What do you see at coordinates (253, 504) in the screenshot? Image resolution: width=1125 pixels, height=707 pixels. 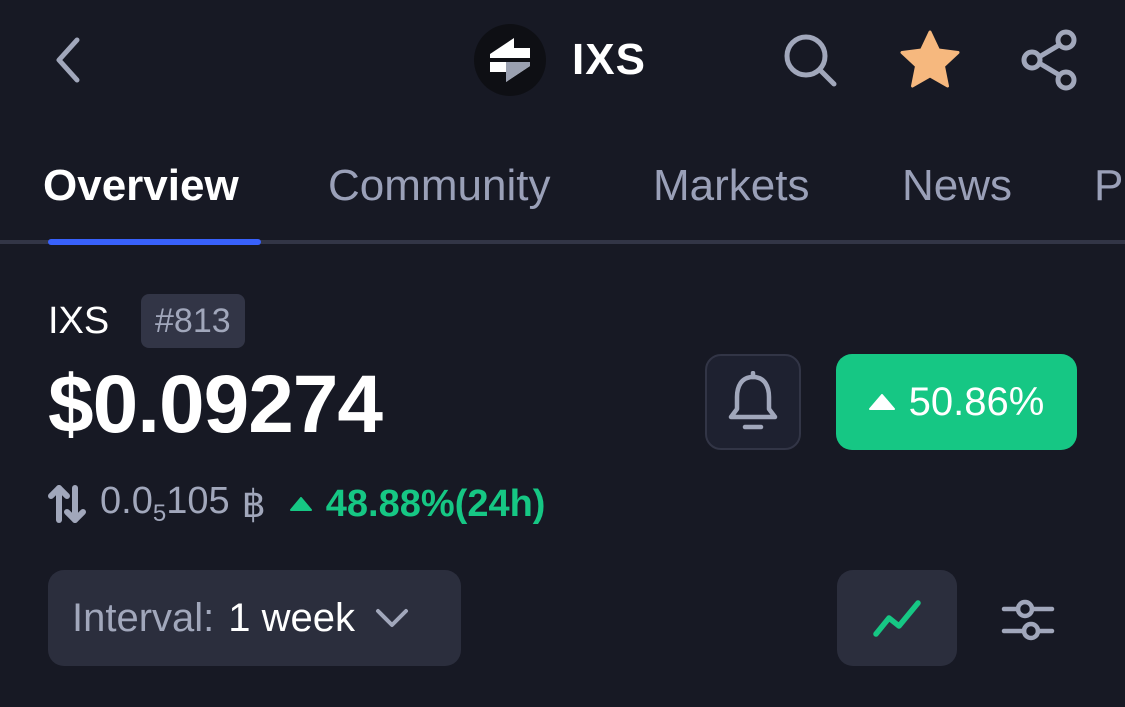 I see `btc-unit: ฿` at bounding box center [253, 504].